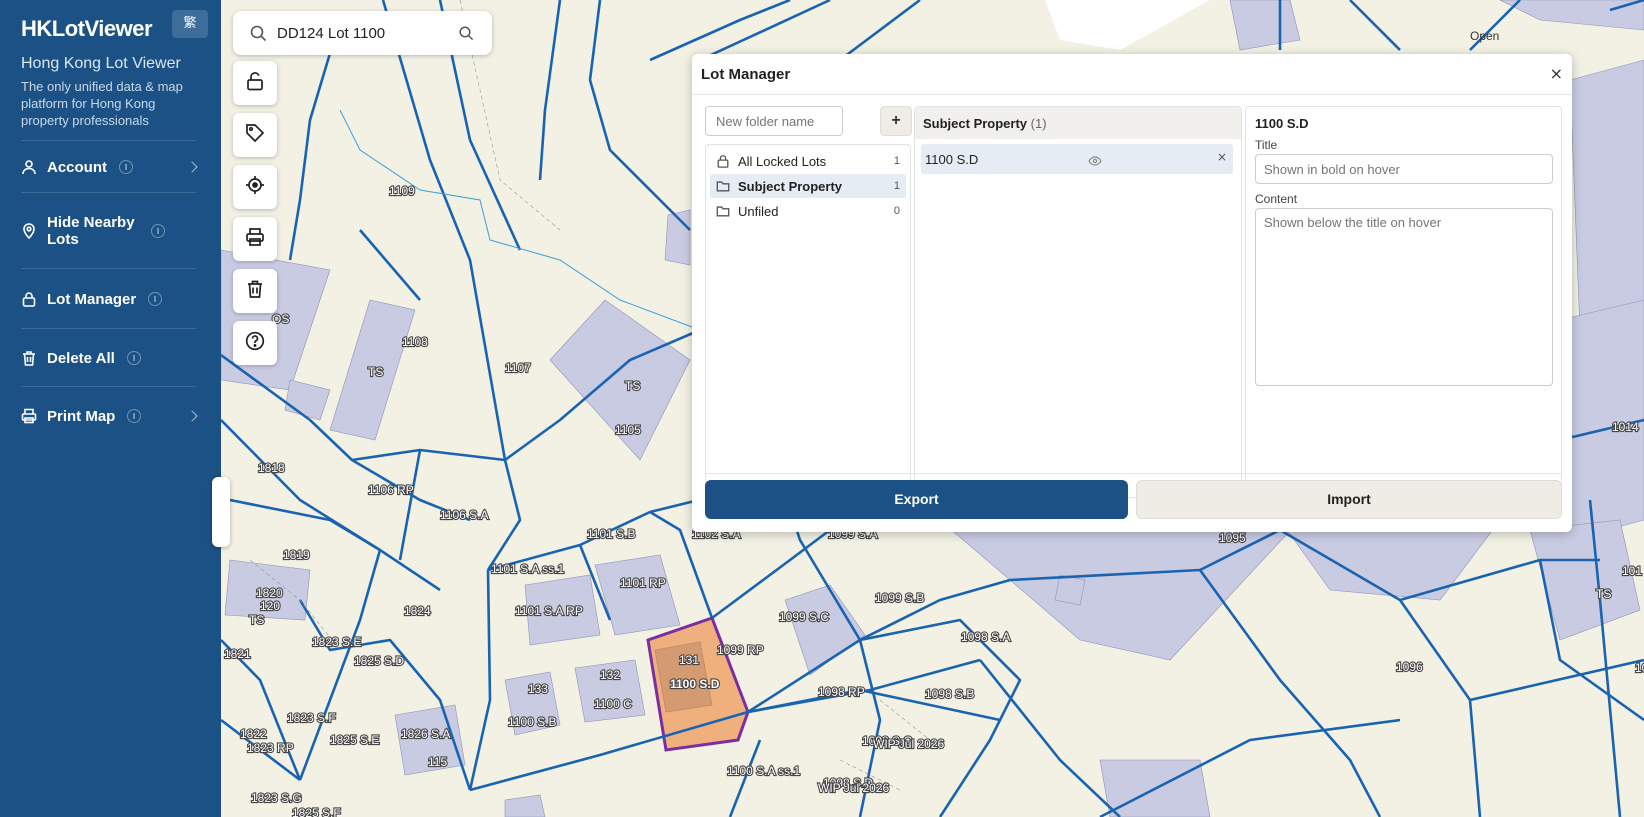 This screenshot has height=817, width=1644. What do you see at coordinates (610, 675) in the screenshot?
I see `map-label: 132` at bounding box center [610, 675].